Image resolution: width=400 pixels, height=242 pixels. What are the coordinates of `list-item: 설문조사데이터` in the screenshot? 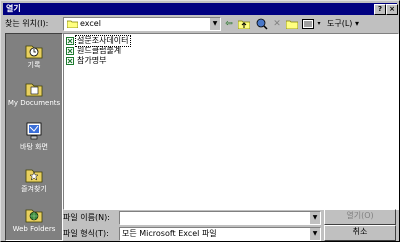 It's located at (98, 41).